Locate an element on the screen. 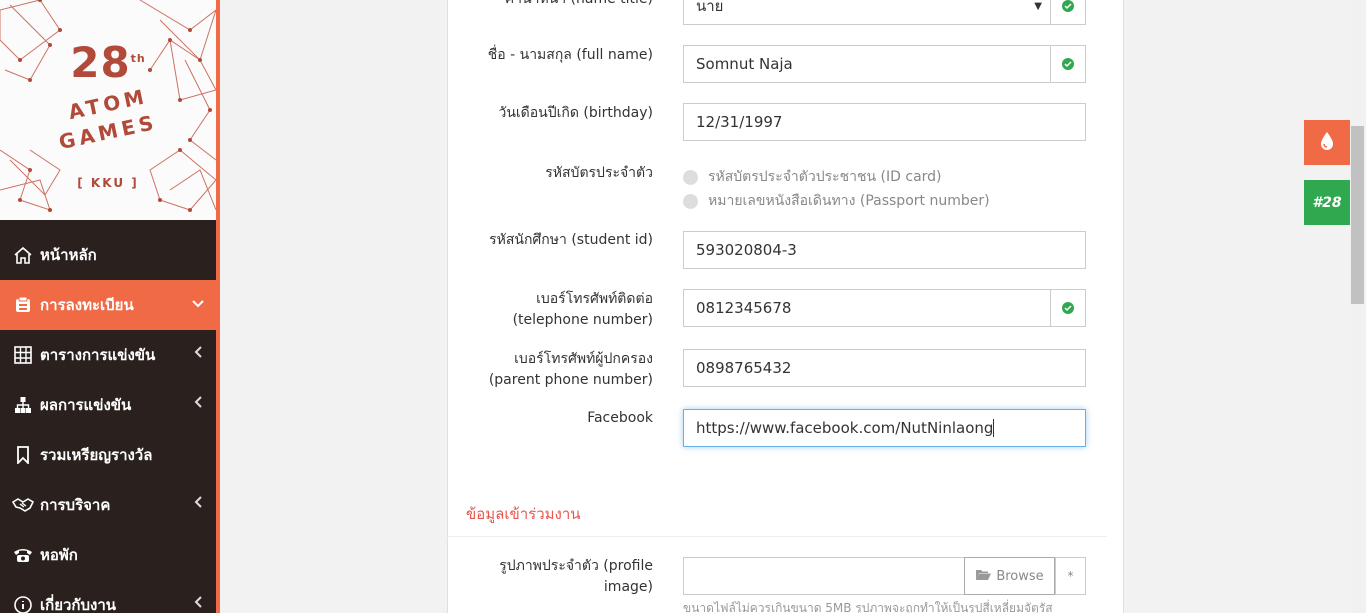 The height and width of the screenshot is (613, 1366). water-drop-icon is located at coordinates (1327, 143).